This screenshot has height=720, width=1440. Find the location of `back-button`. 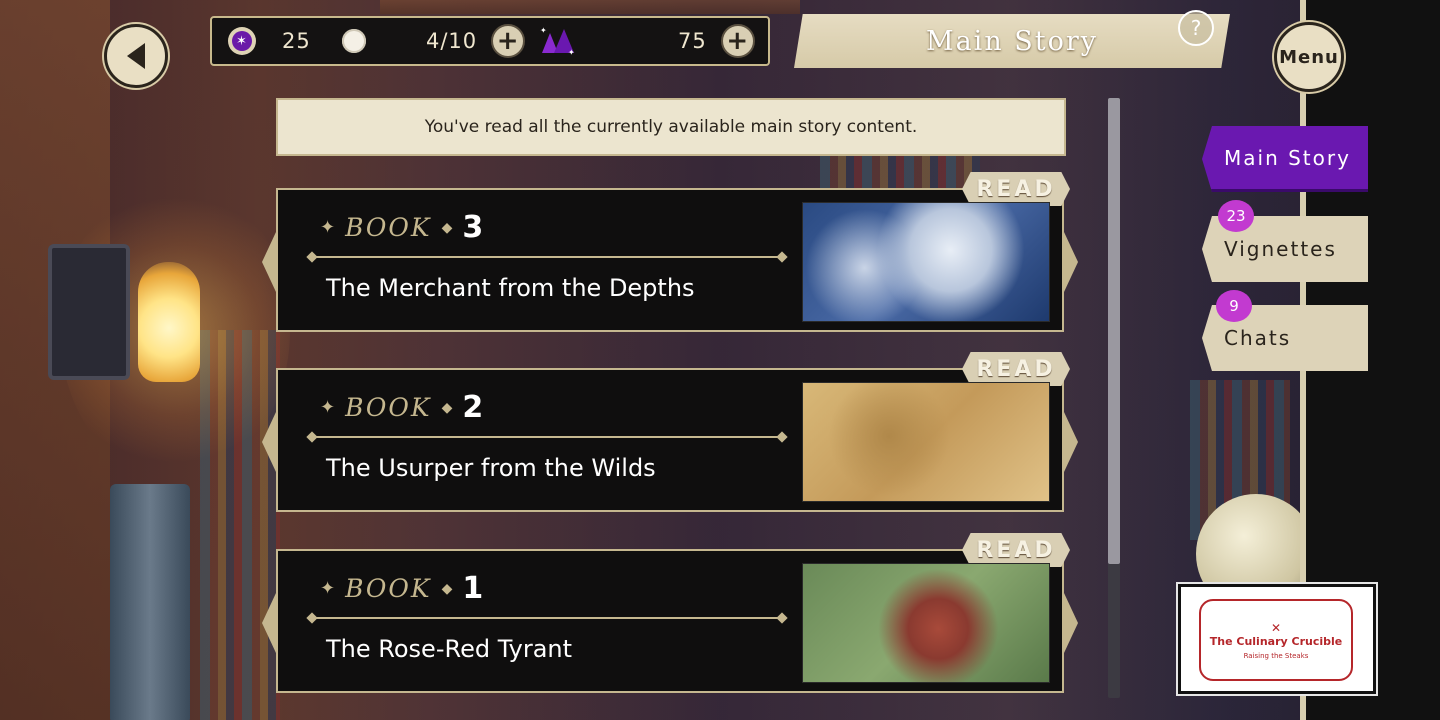

back-button is located at coordinates (136, 56).